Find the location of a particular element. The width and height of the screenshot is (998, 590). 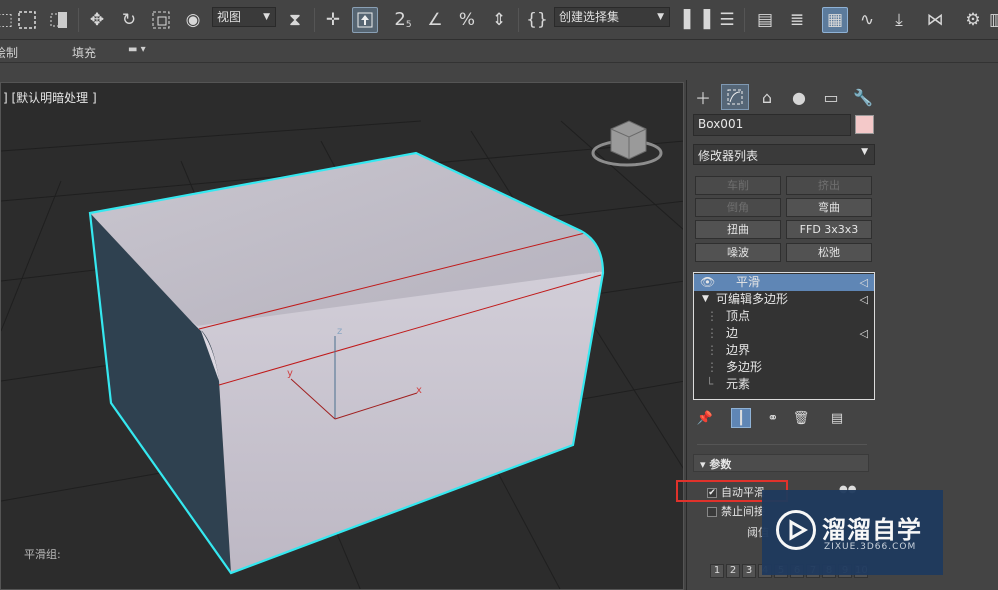

stack-item-label: 顶点 is located at coordinates (738, 316).